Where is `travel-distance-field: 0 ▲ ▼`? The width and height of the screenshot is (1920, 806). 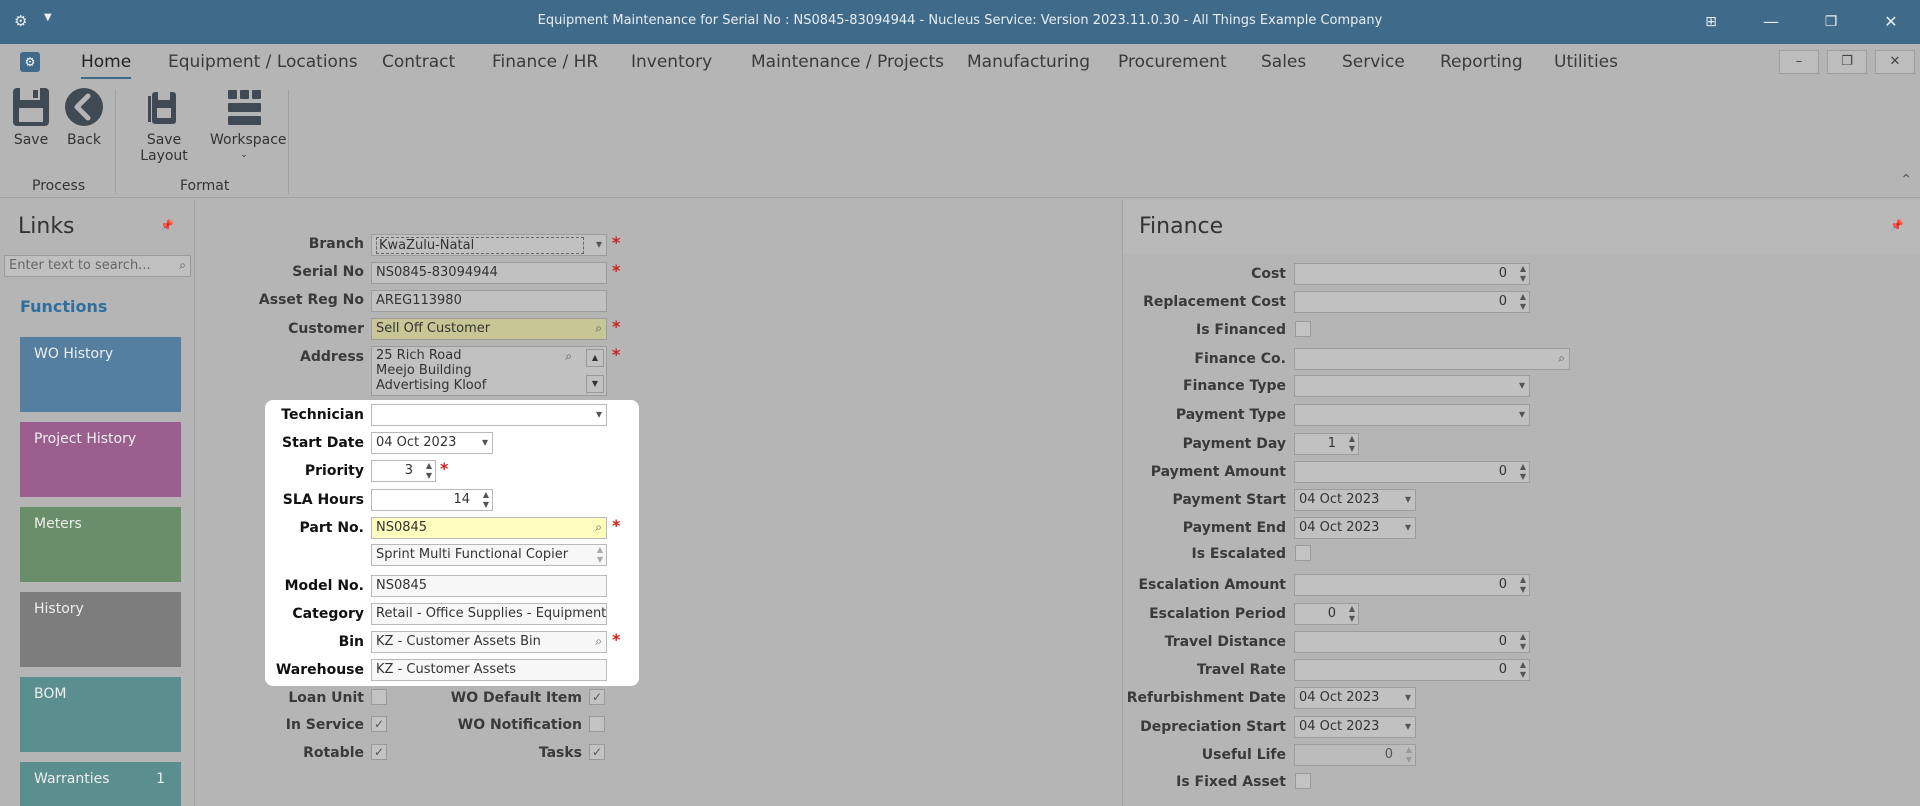 travel-distance-field: 0 ▲ ▼ is located at coordinates (1412, 642).